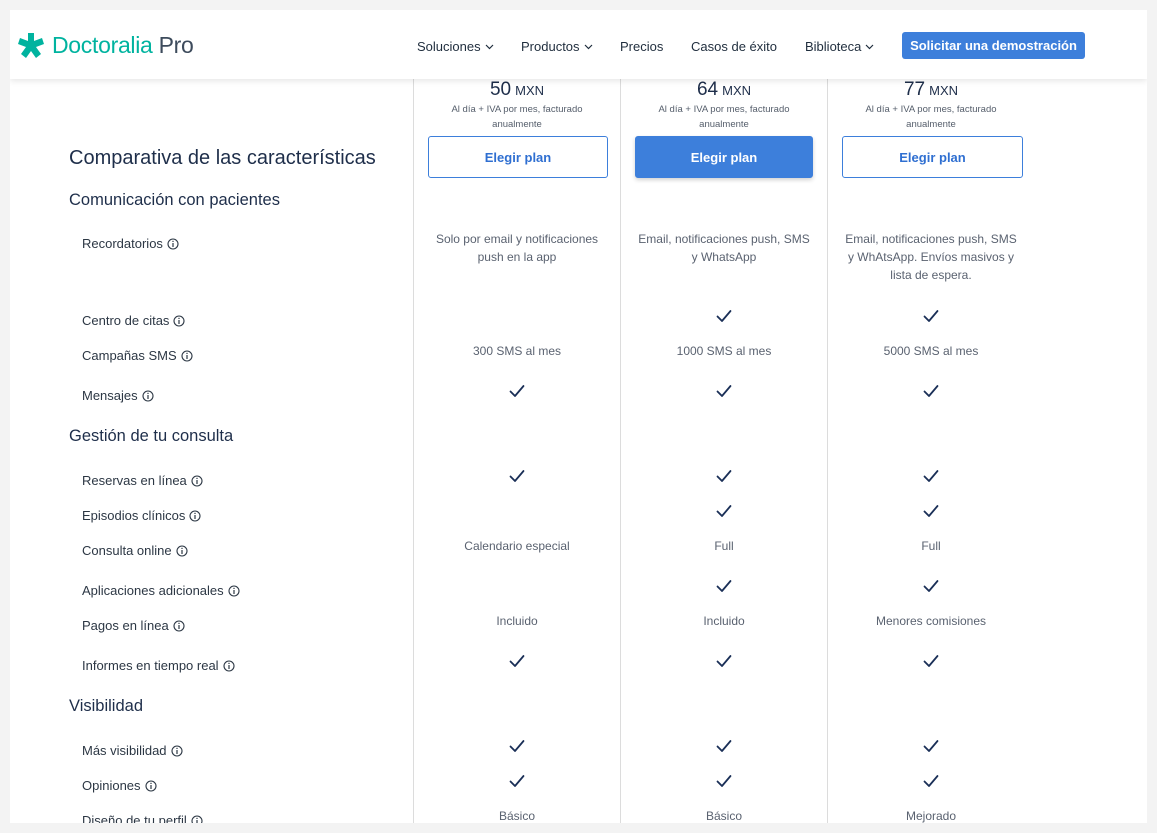  I want to click on feature-name: Más visibilidad, so click(124, 750).